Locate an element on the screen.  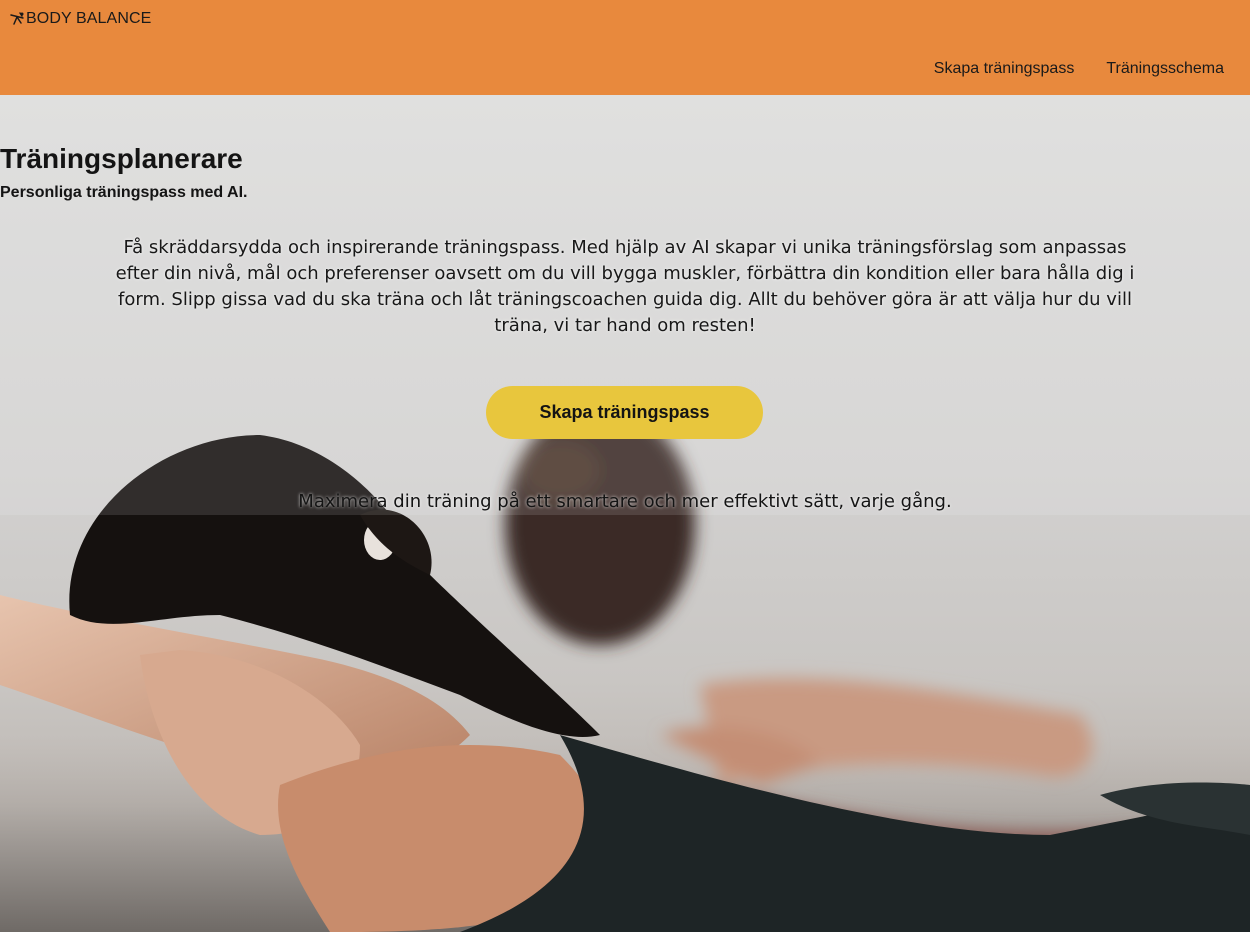
brand-logo: BODY BALANCE is located at coordinates (79, 19).